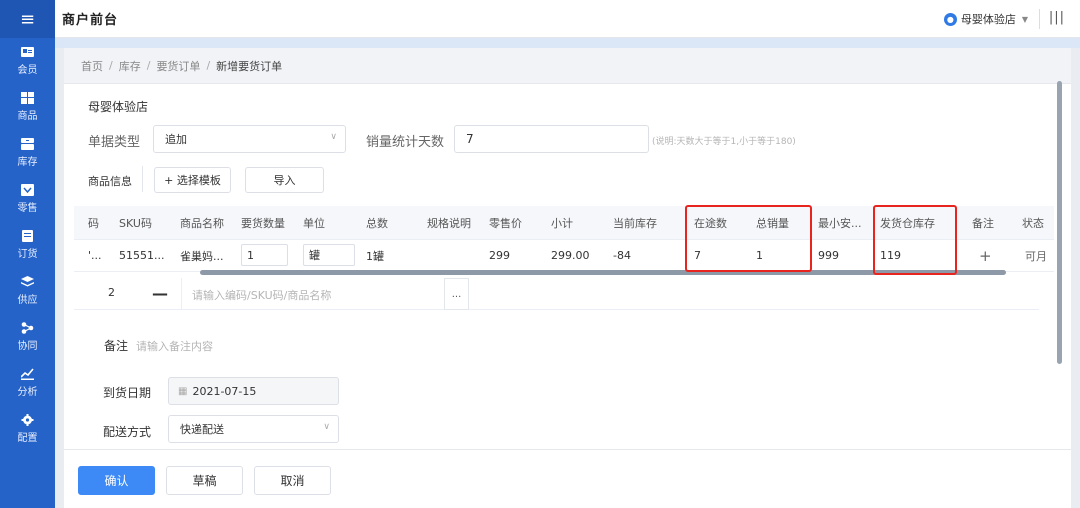 The width and height of the screenshot is (1080, 508). Describe the element at coordinates (192, 180) in the screenshot. I see `choose-template-button: + 选择模板` at that location.